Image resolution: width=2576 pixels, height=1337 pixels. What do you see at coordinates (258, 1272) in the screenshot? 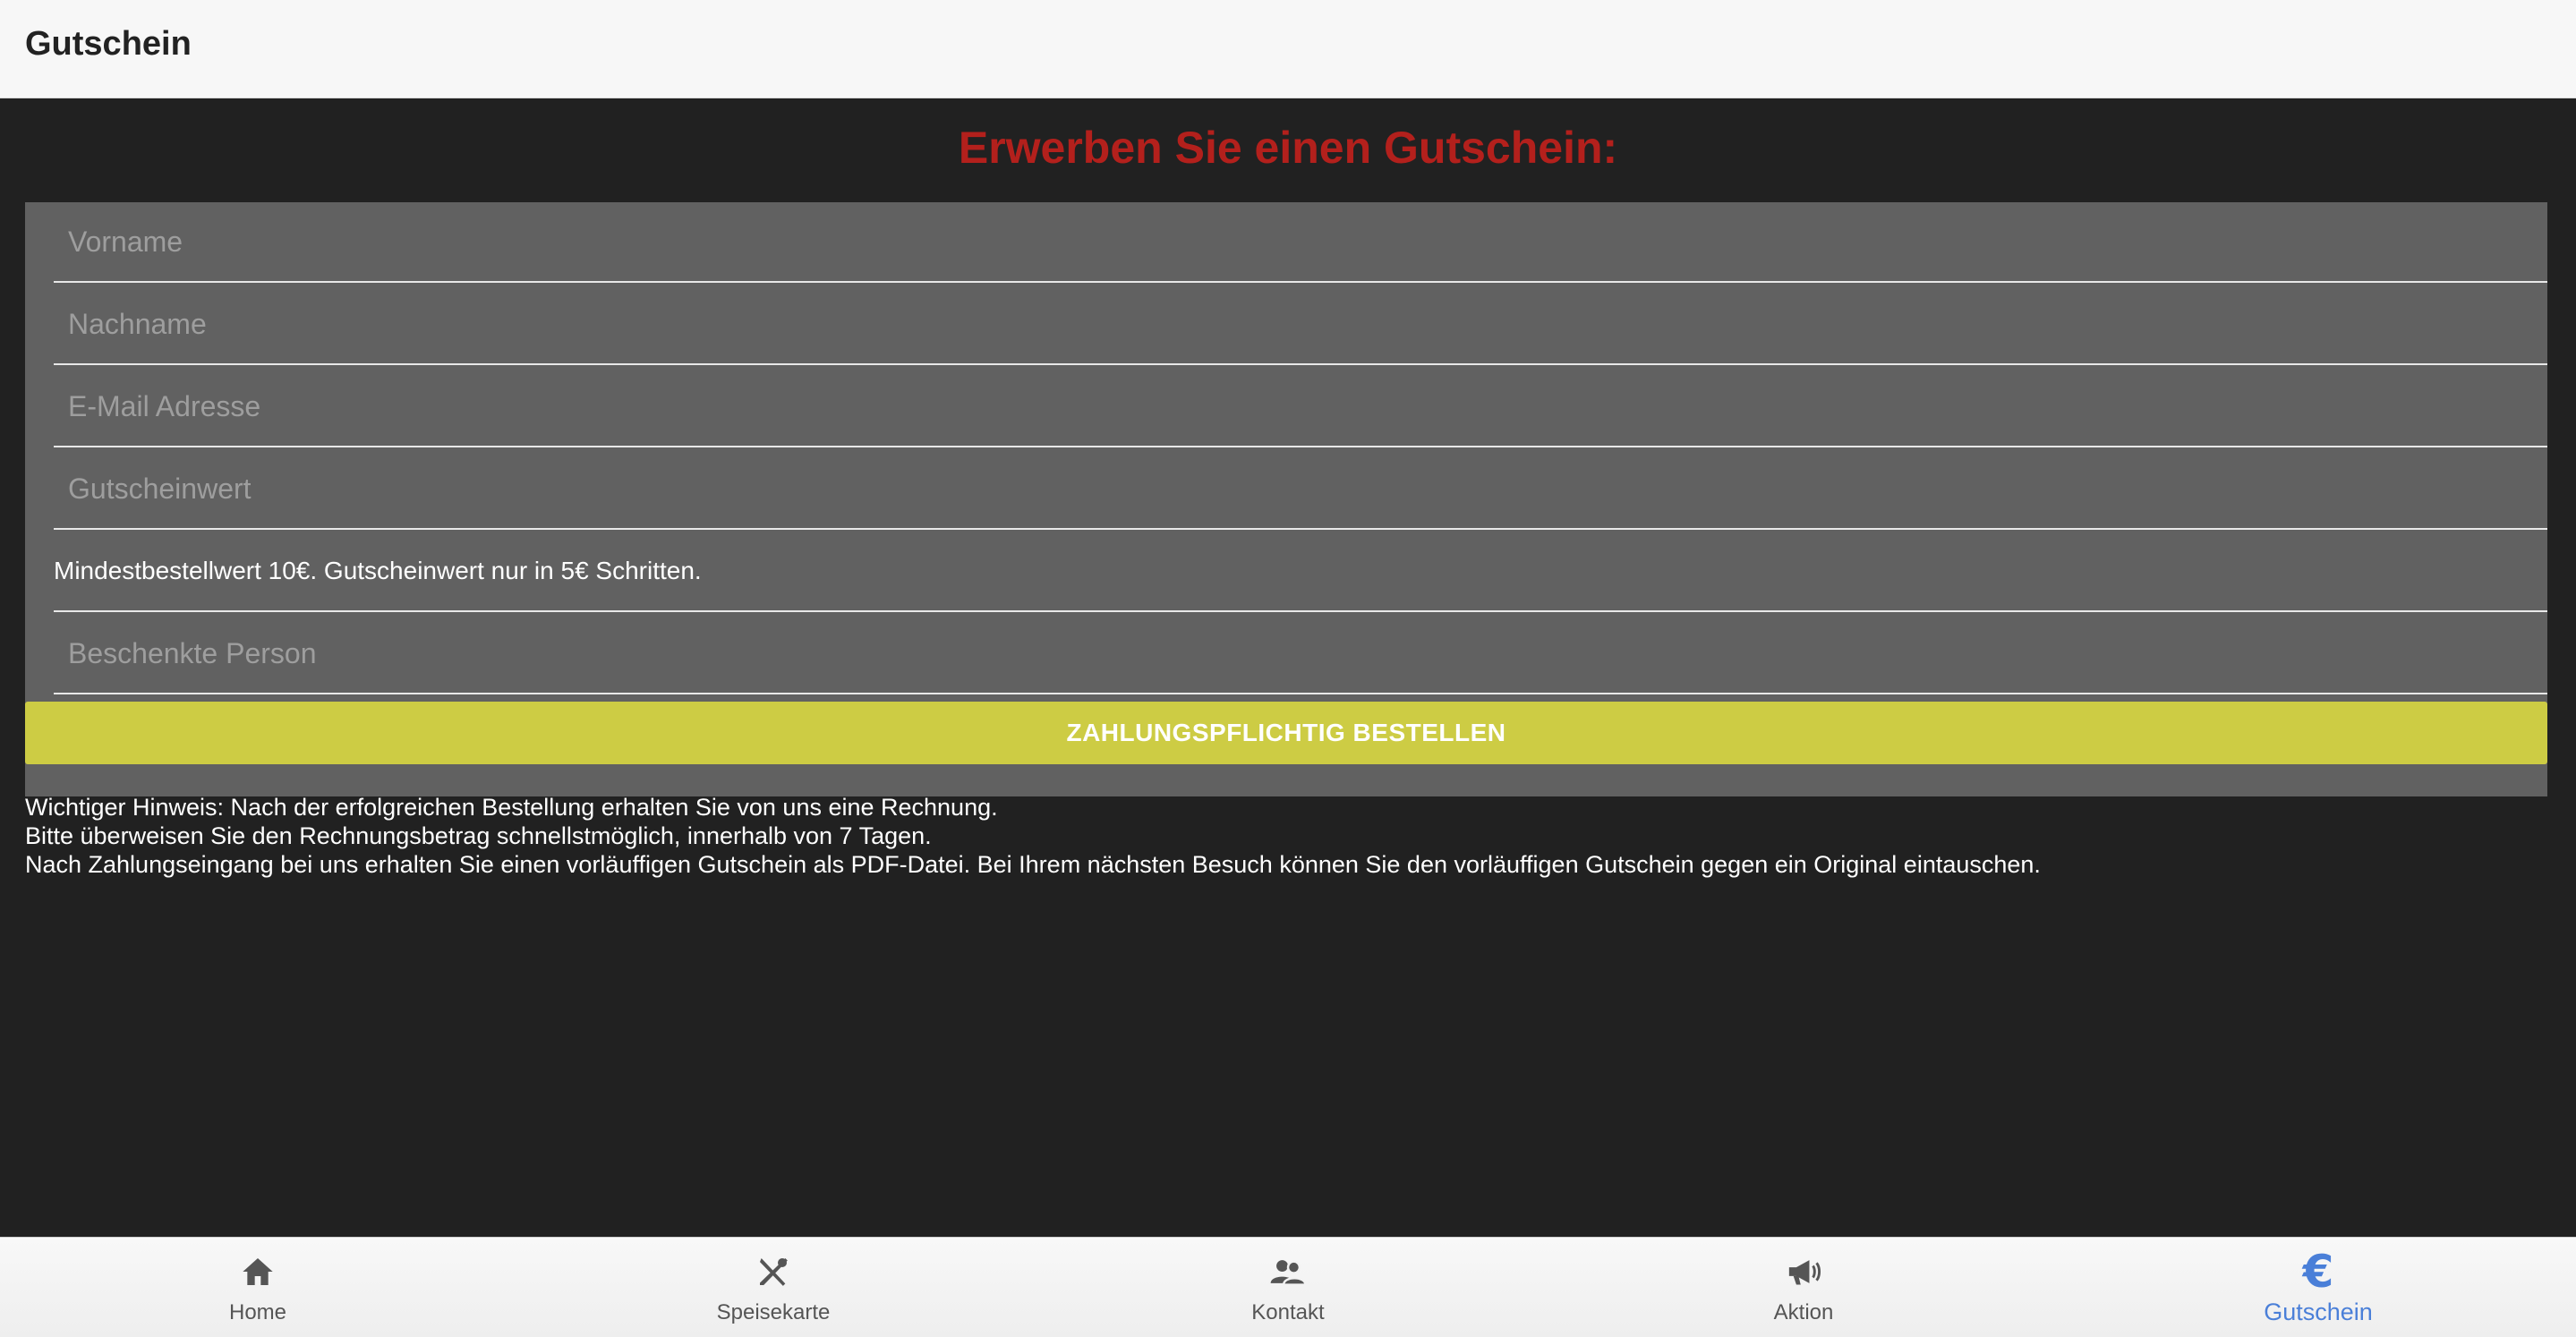
I see `home-icon` at bounding box center [258, 1272].